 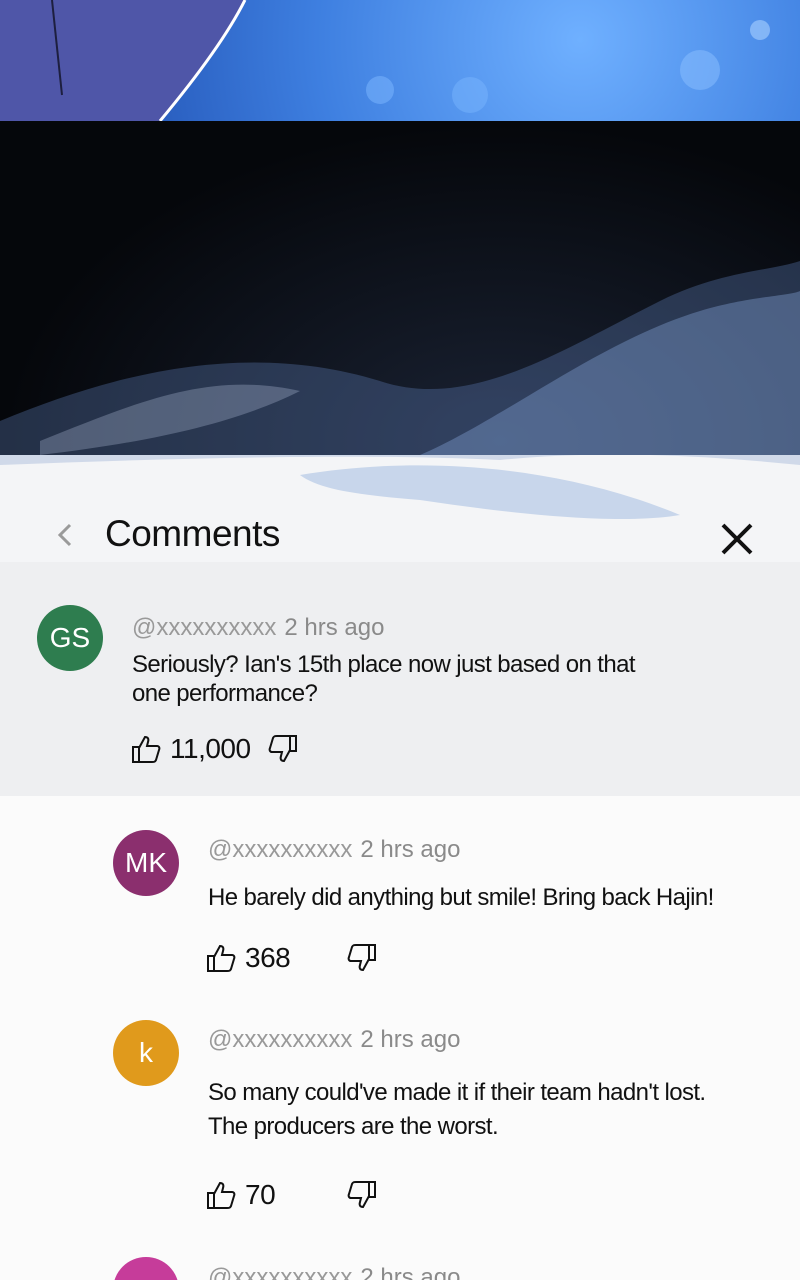 What do you see at coordinates (210, 748) in the screenshot?
I see `like-count: 11,000` at bounding box center [210, 748].